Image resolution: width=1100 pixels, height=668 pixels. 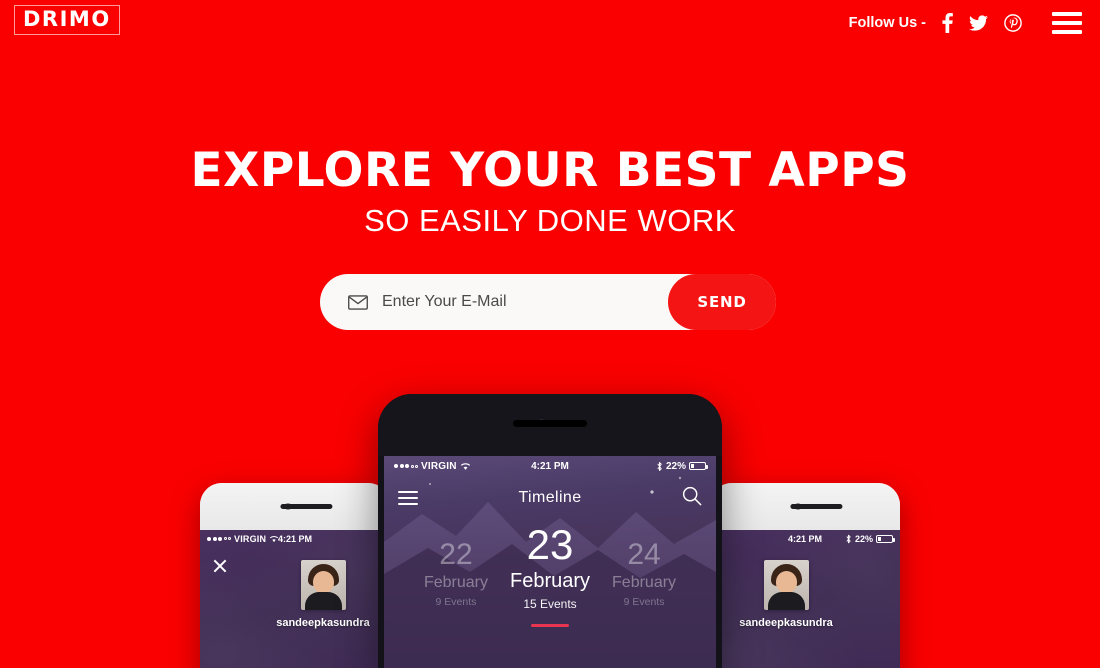 What do you see at coordinates (1013, 23) in the screenshot?
I see `pinterest-icon` at bounding box center [1013, 23].